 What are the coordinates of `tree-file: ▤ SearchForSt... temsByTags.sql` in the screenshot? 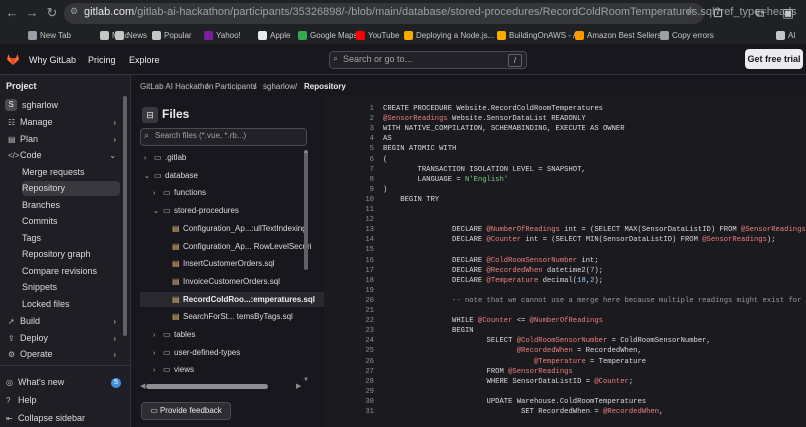 It's located at (227, 316).